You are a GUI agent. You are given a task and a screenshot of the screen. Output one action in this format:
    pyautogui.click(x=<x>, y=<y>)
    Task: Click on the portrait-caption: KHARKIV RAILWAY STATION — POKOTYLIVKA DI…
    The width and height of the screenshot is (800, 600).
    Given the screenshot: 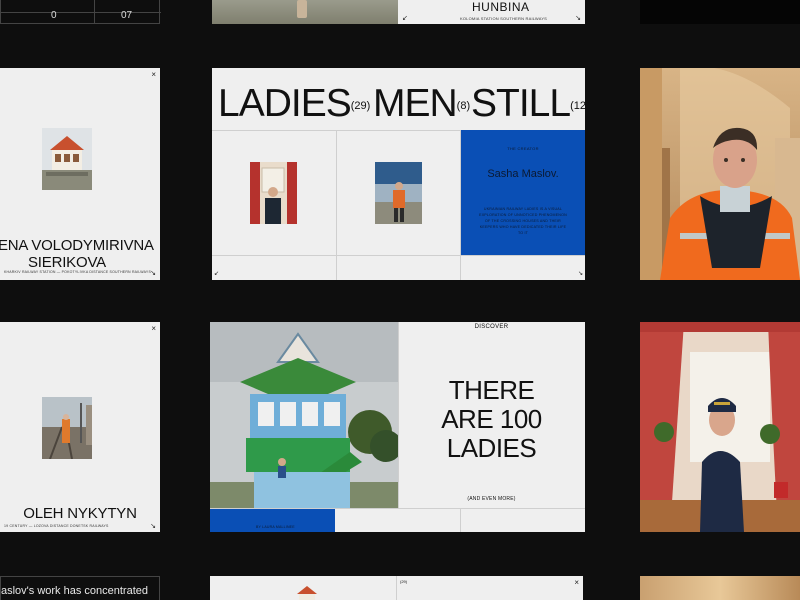 What is the action you would take?
    pyautogui.click(x=77, y=272)
    